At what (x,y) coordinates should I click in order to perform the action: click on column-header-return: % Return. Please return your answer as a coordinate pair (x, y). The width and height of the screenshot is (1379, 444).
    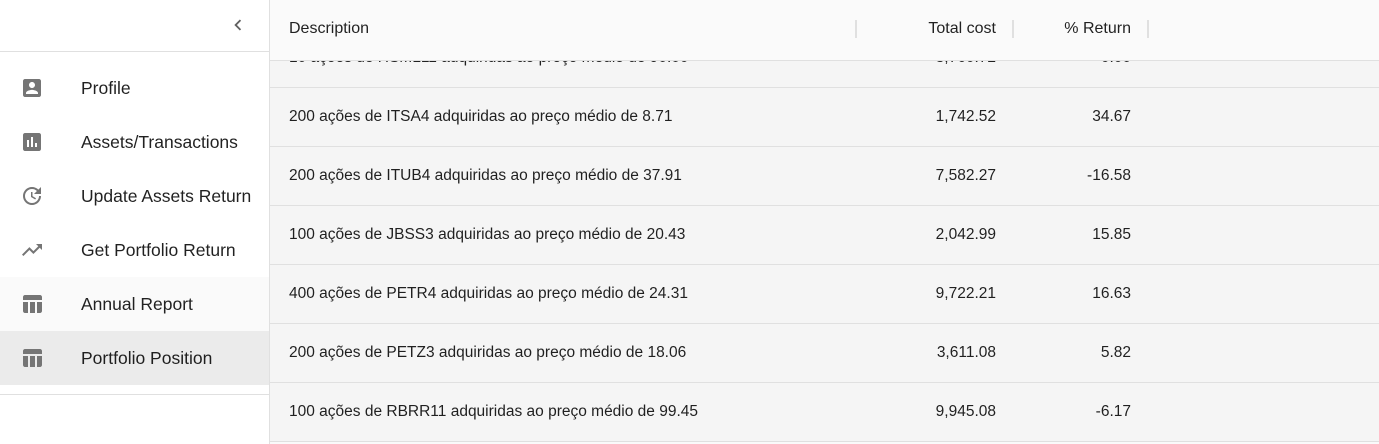
    Looking at the image, I should click on (1097, 30).